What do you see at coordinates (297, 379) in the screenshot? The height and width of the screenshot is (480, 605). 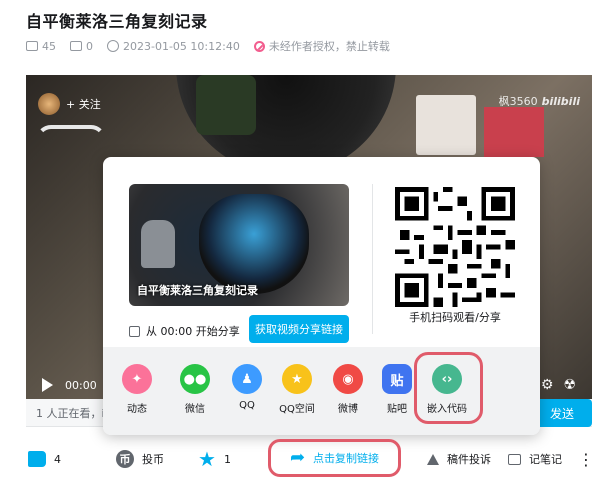 I see `qzone-icon: ★` at bounding box center [297, 379].